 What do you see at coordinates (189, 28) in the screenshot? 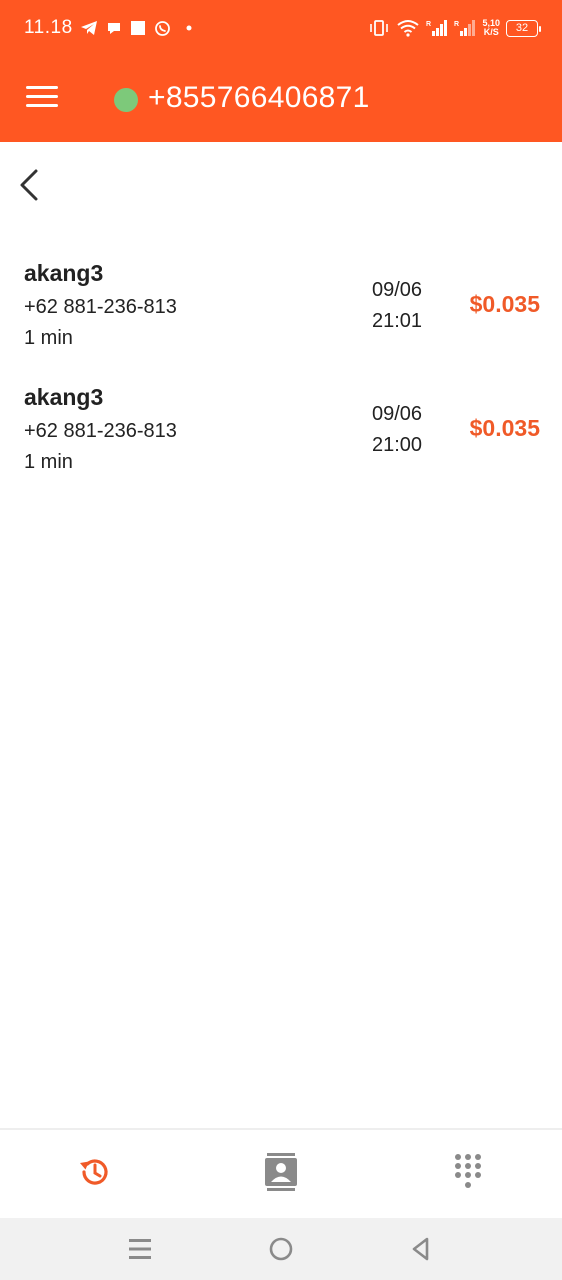
I see `dot-icon` at bounding box center [189, 28].